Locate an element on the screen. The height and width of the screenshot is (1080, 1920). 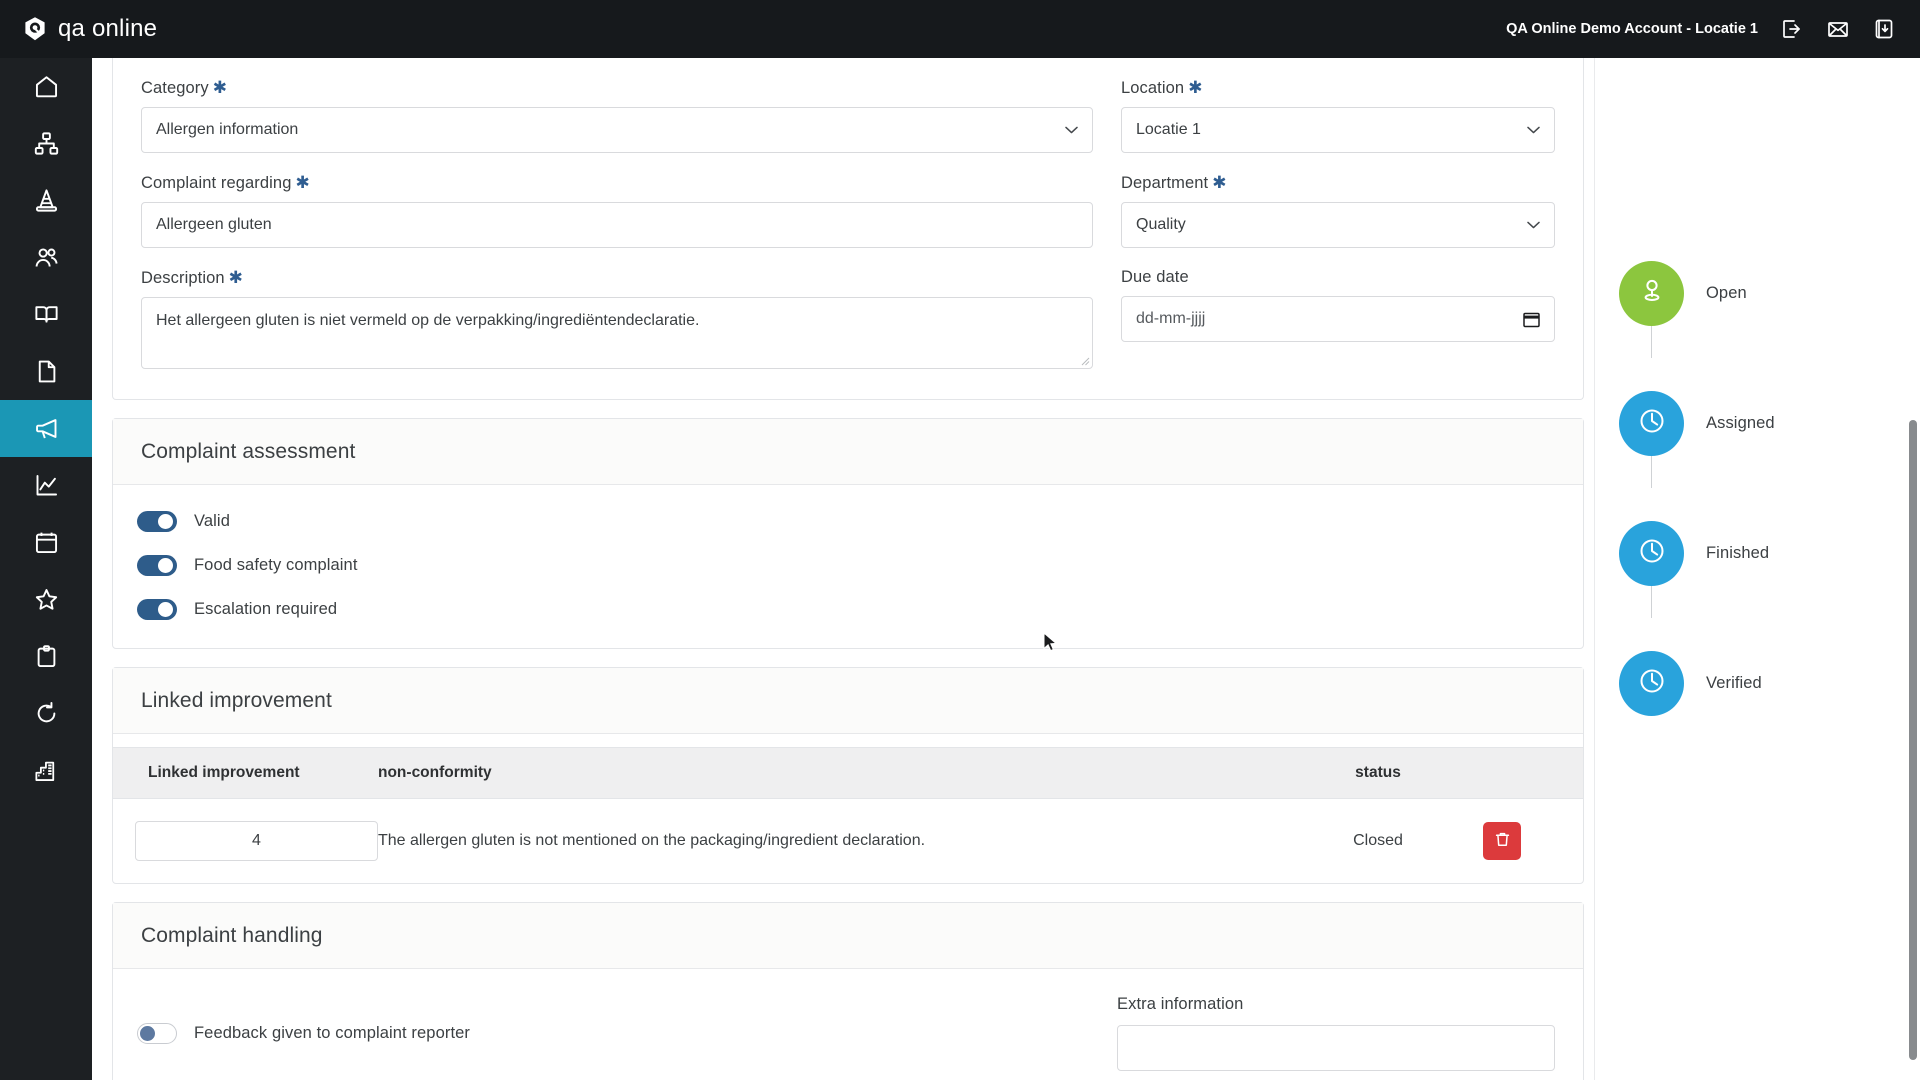
logout-icon is located at coordinates (1792, 29).